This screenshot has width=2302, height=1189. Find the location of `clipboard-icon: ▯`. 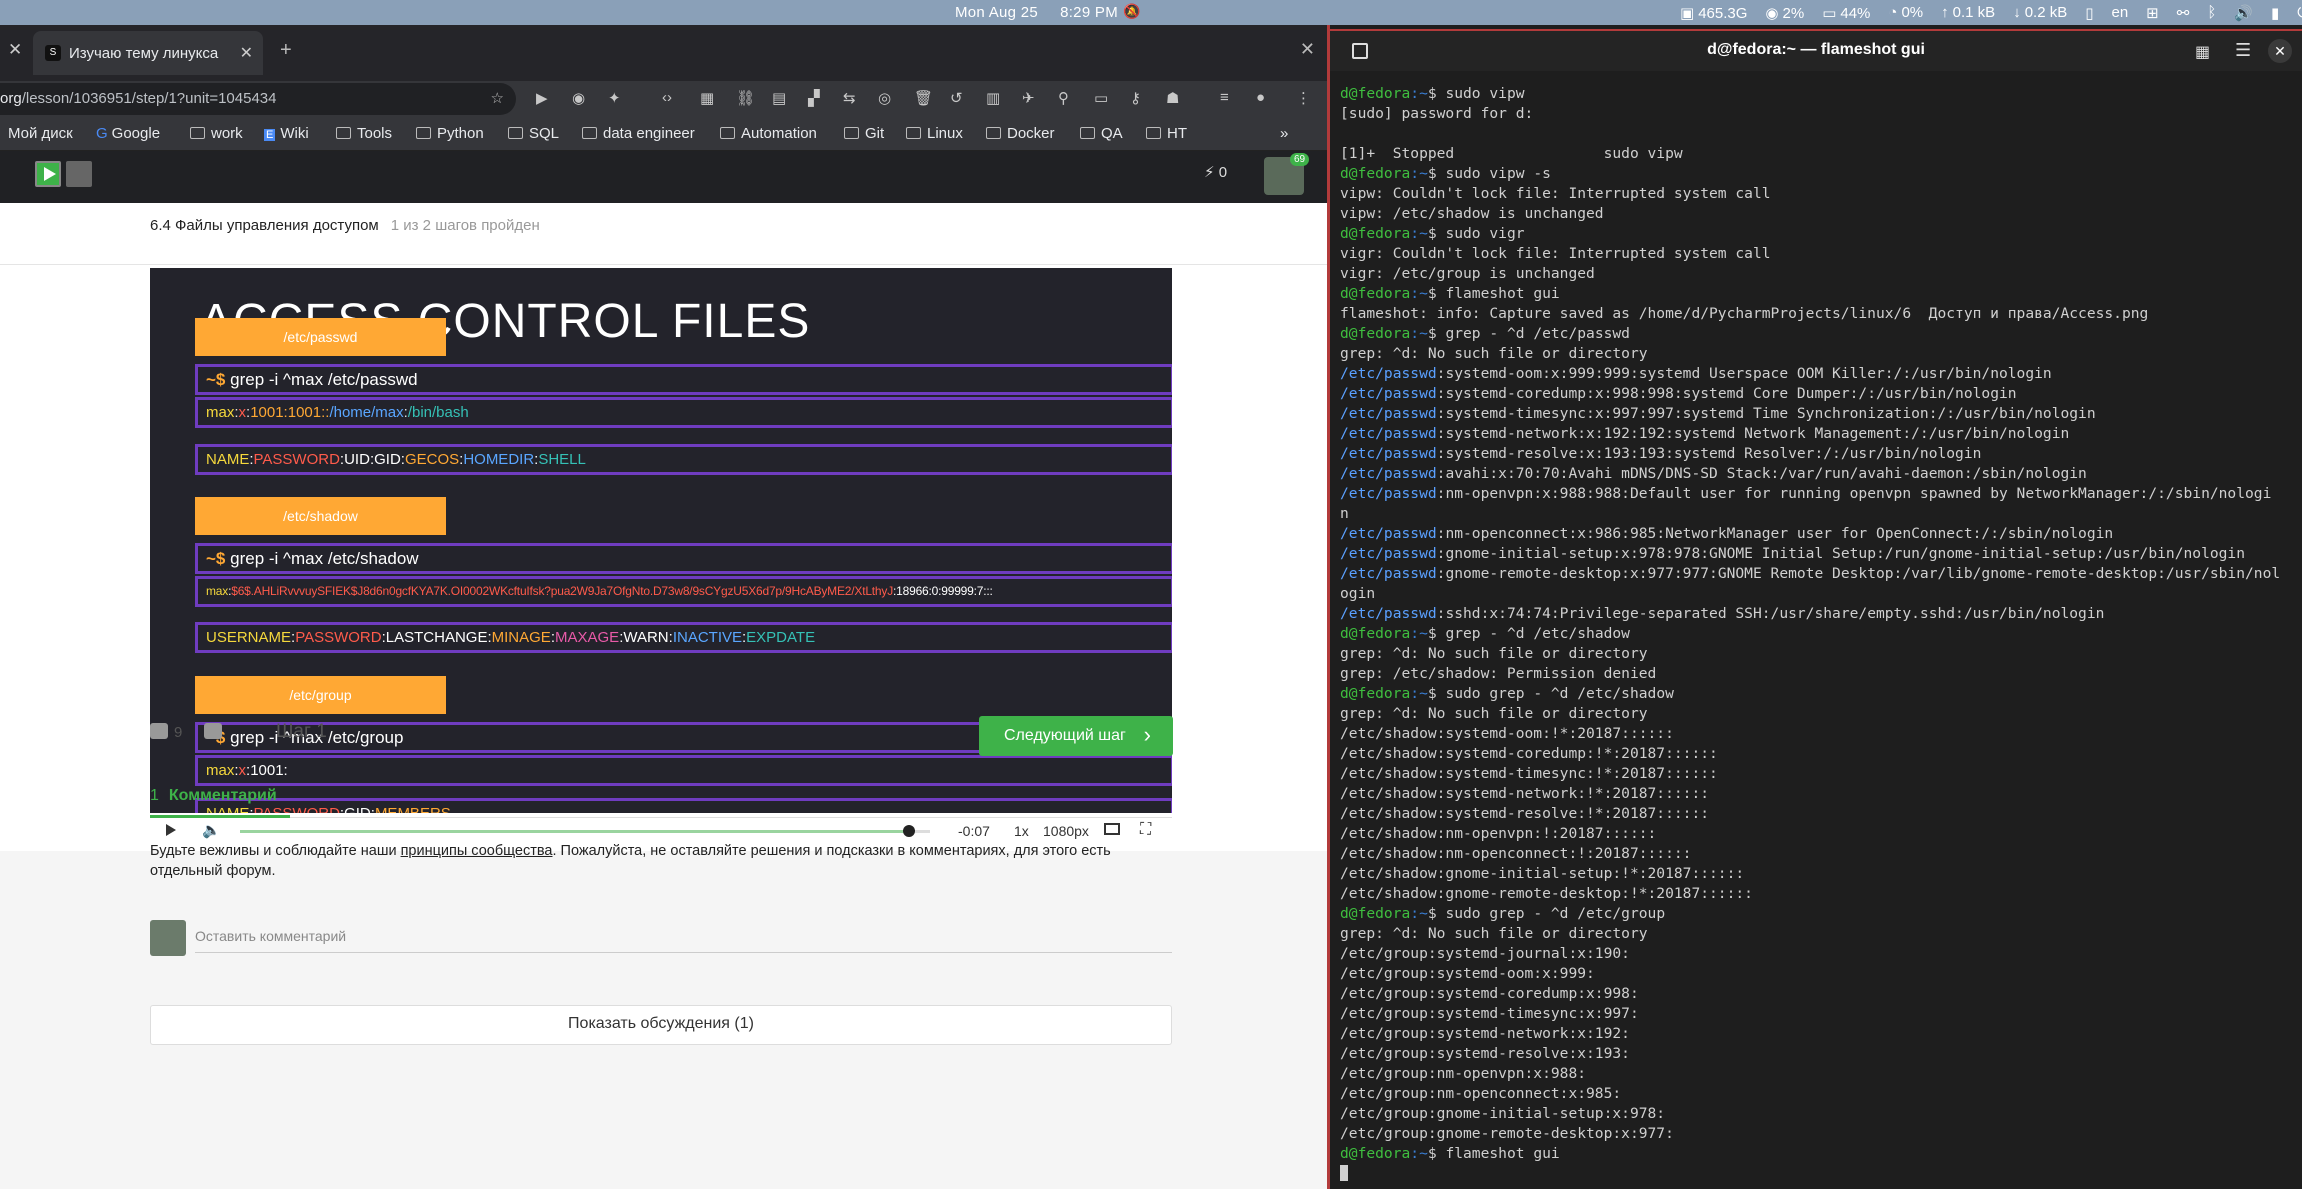

clipboard-icon: ▯ is located at coordinates (2089, 13).